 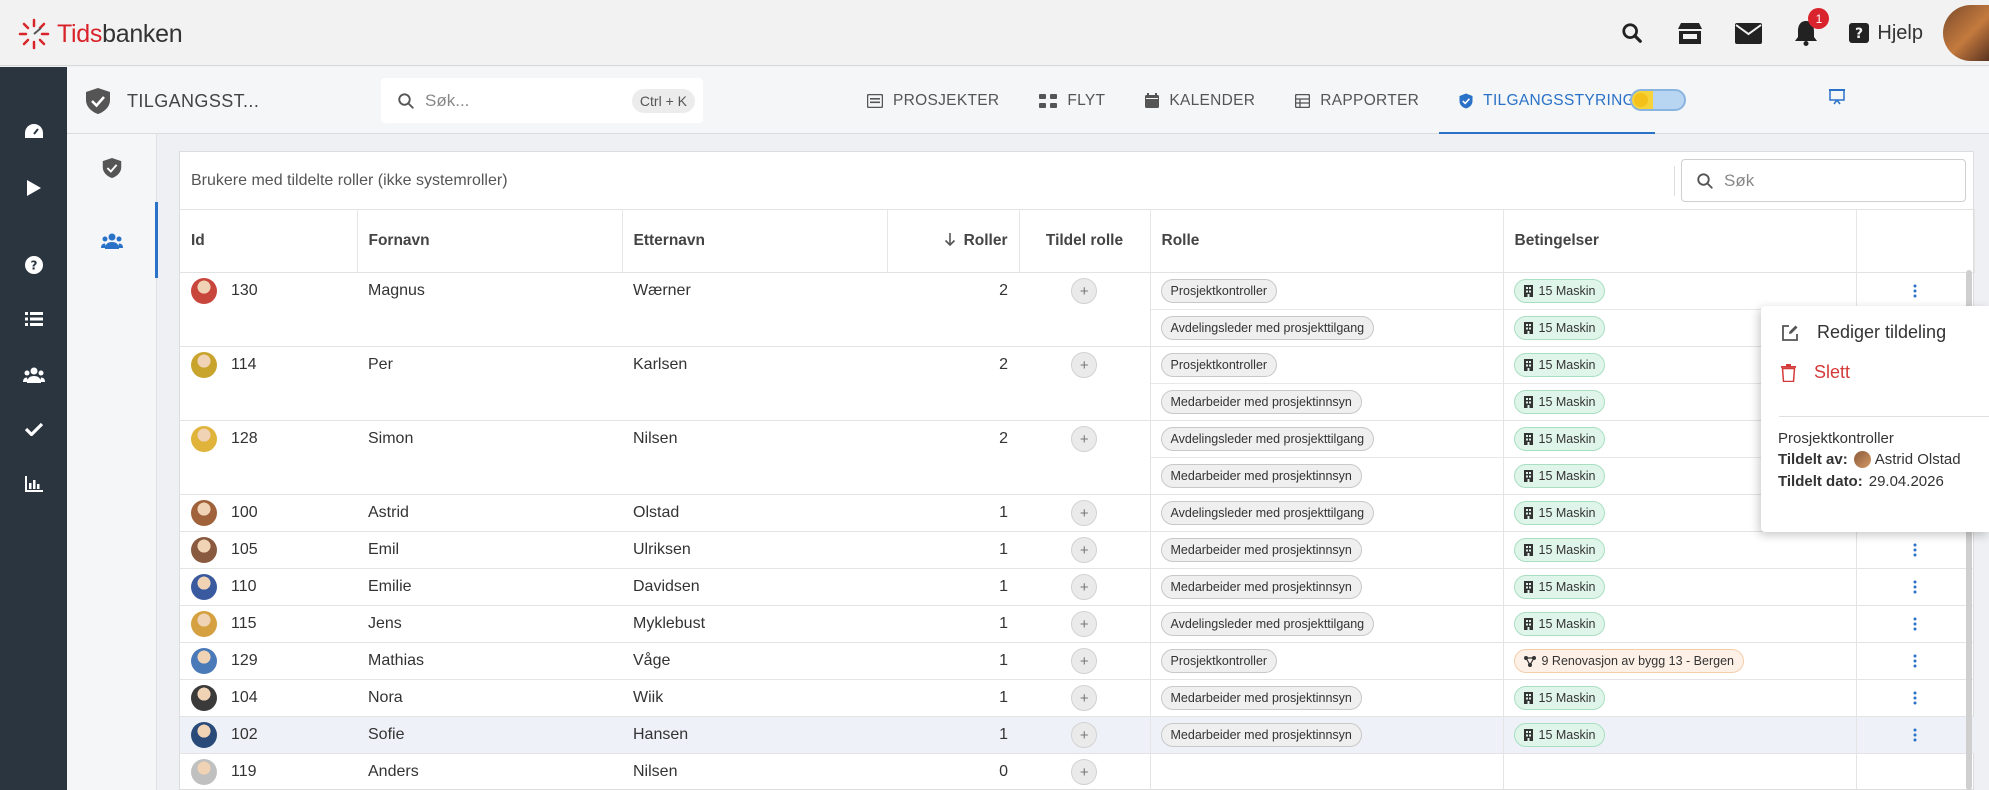 What do you see at coordinates (490, 241) in the screenshot?
I see `column-header-firstname: Fornavn` at bounding box center [490, 241].